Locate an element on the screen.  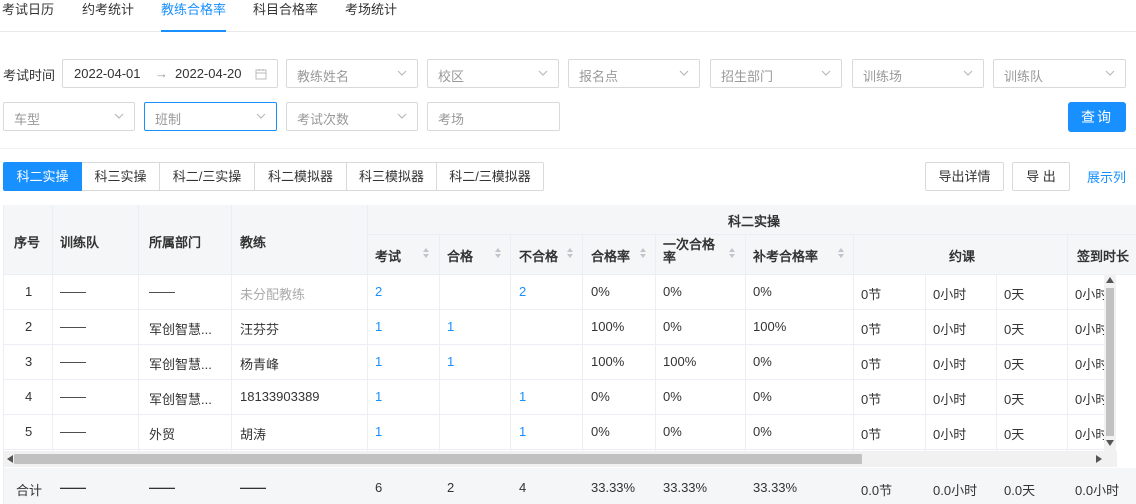
vertical-scrollbar is located at coordinates (1110, 362).